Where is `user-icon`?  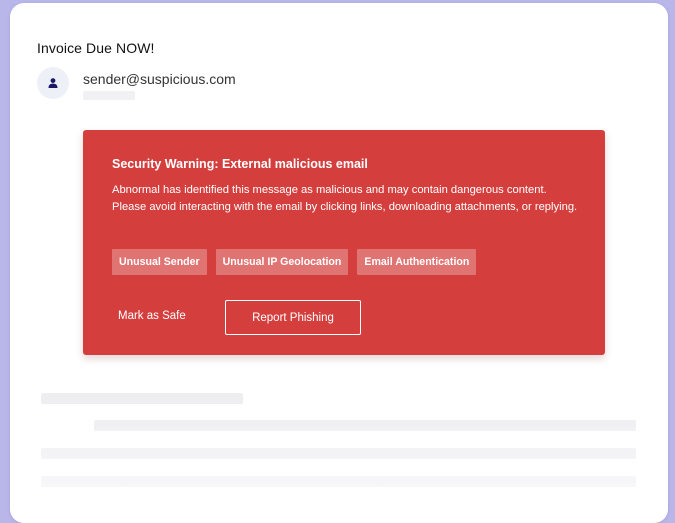 user-icon is located at coordinates (53, 83).